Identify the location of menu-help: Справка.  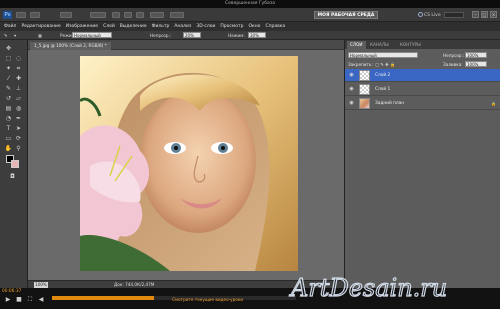
(275, 26).